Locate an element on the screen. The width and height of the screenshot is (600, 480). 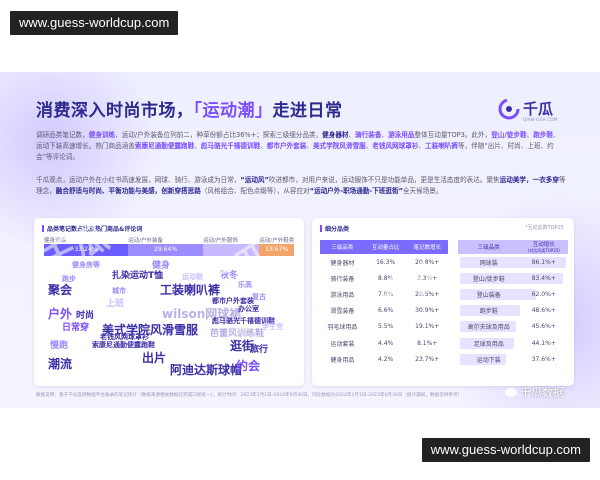
panel-title-left-text: 品类笔记数占比及热门商品&评论词 is located at coordinates (95, 229).